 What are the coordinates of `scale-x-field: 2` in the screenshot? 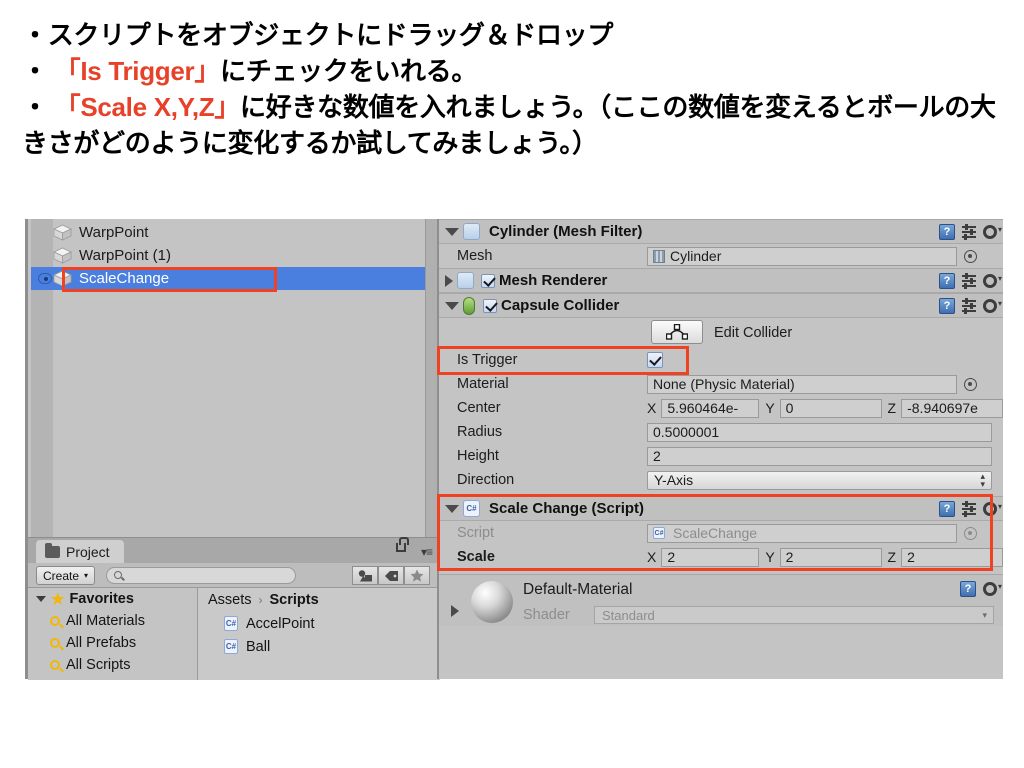 It's located at (710, 557).